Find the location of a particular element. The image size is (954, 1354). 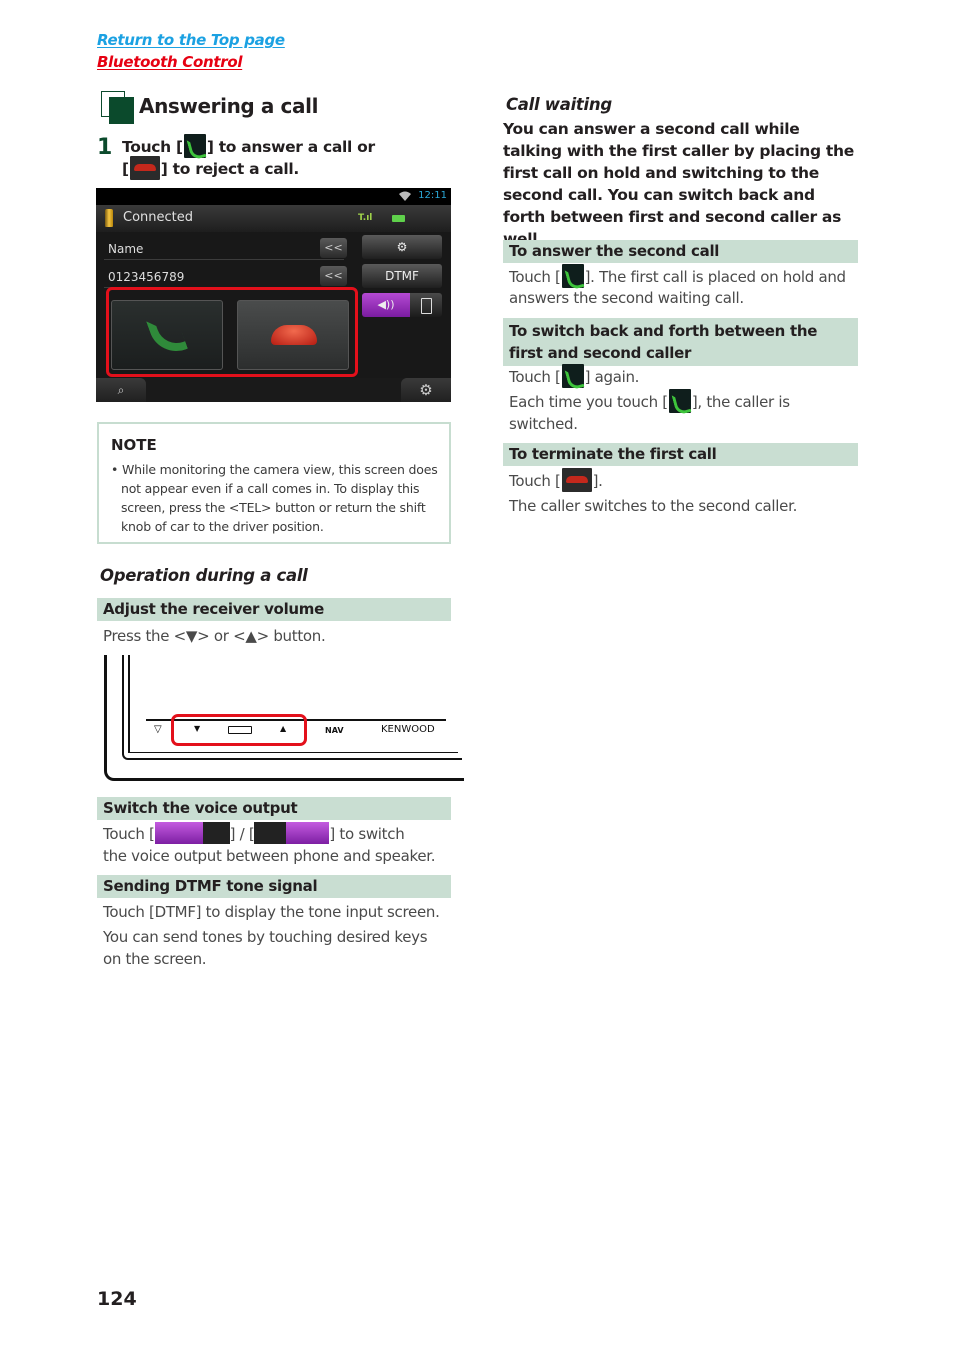

voice-text-3: ] to switch is located at coordinates (367, 834).